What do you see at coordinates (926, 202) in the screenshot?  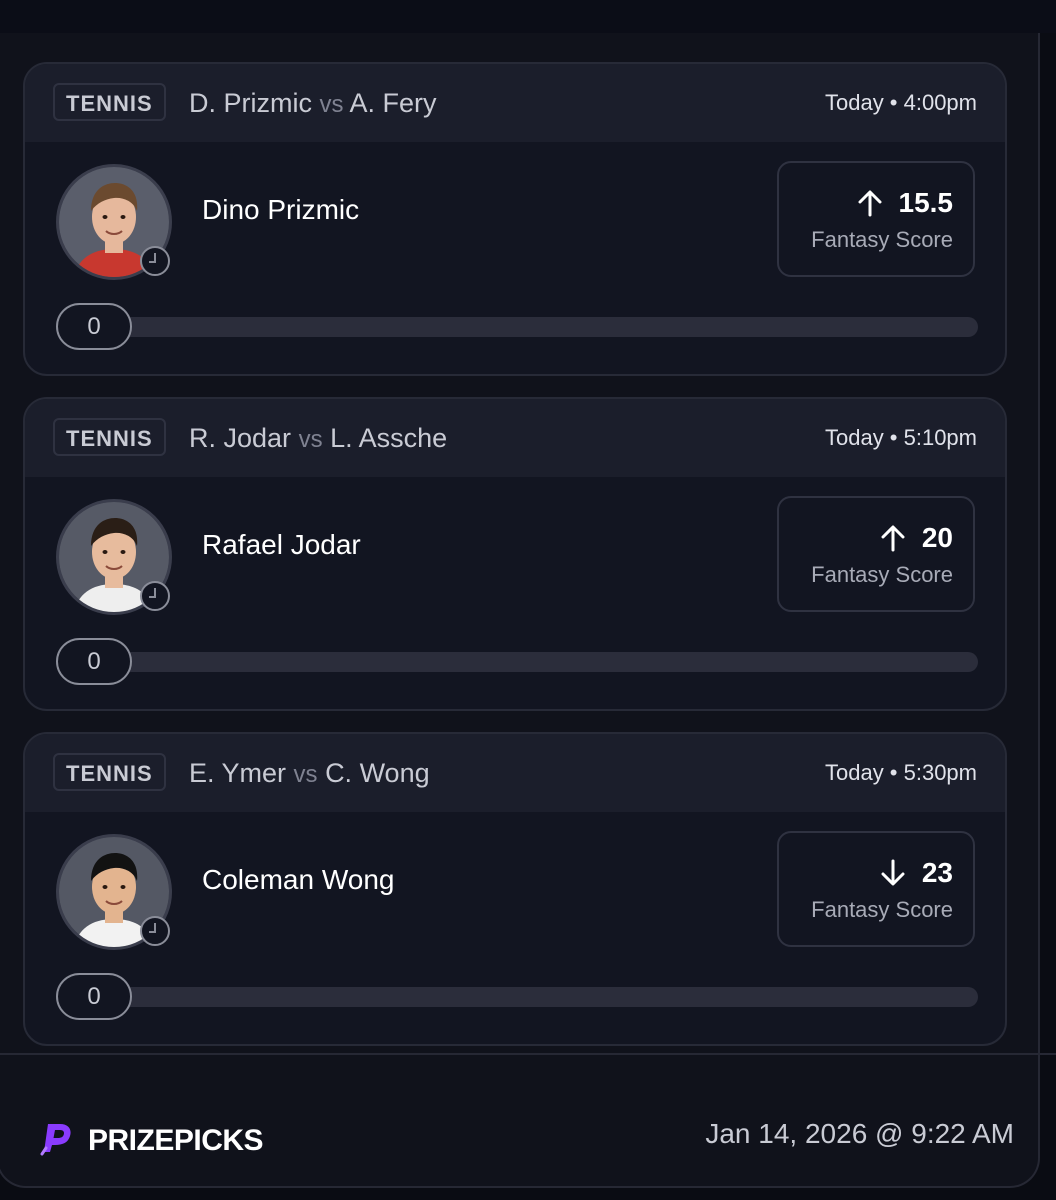 I see `line-value: 15.5` at bounding box center [926, 202].